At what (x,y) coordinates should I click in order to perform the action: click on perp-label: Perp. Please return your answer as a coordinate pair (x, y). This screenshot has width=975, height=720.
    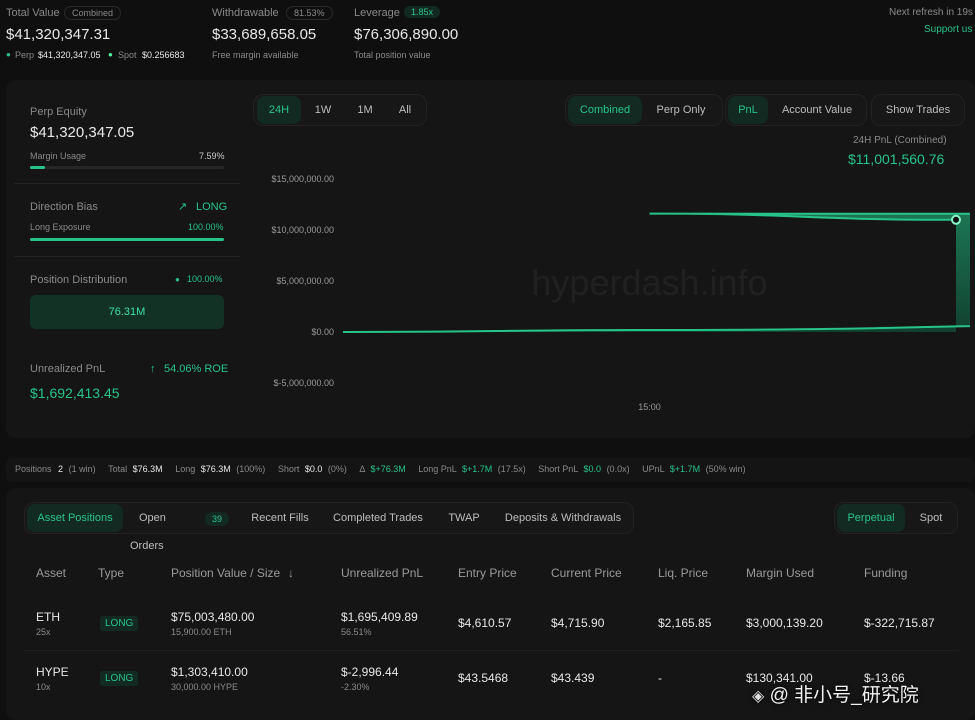
    Looking at the image, I should click on (25, 55).